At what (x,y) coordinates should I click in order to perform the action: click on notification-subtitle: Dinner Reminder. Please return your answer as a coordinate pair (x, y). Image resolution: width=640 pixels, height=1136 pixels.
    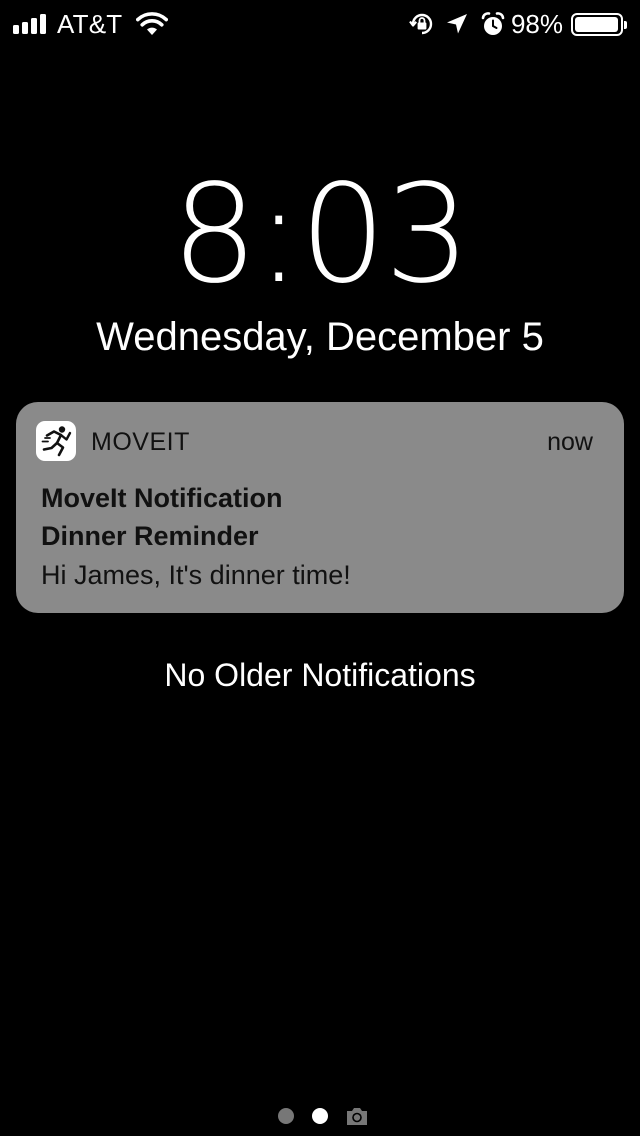
    Looking at the image, I should click on (150, 536).